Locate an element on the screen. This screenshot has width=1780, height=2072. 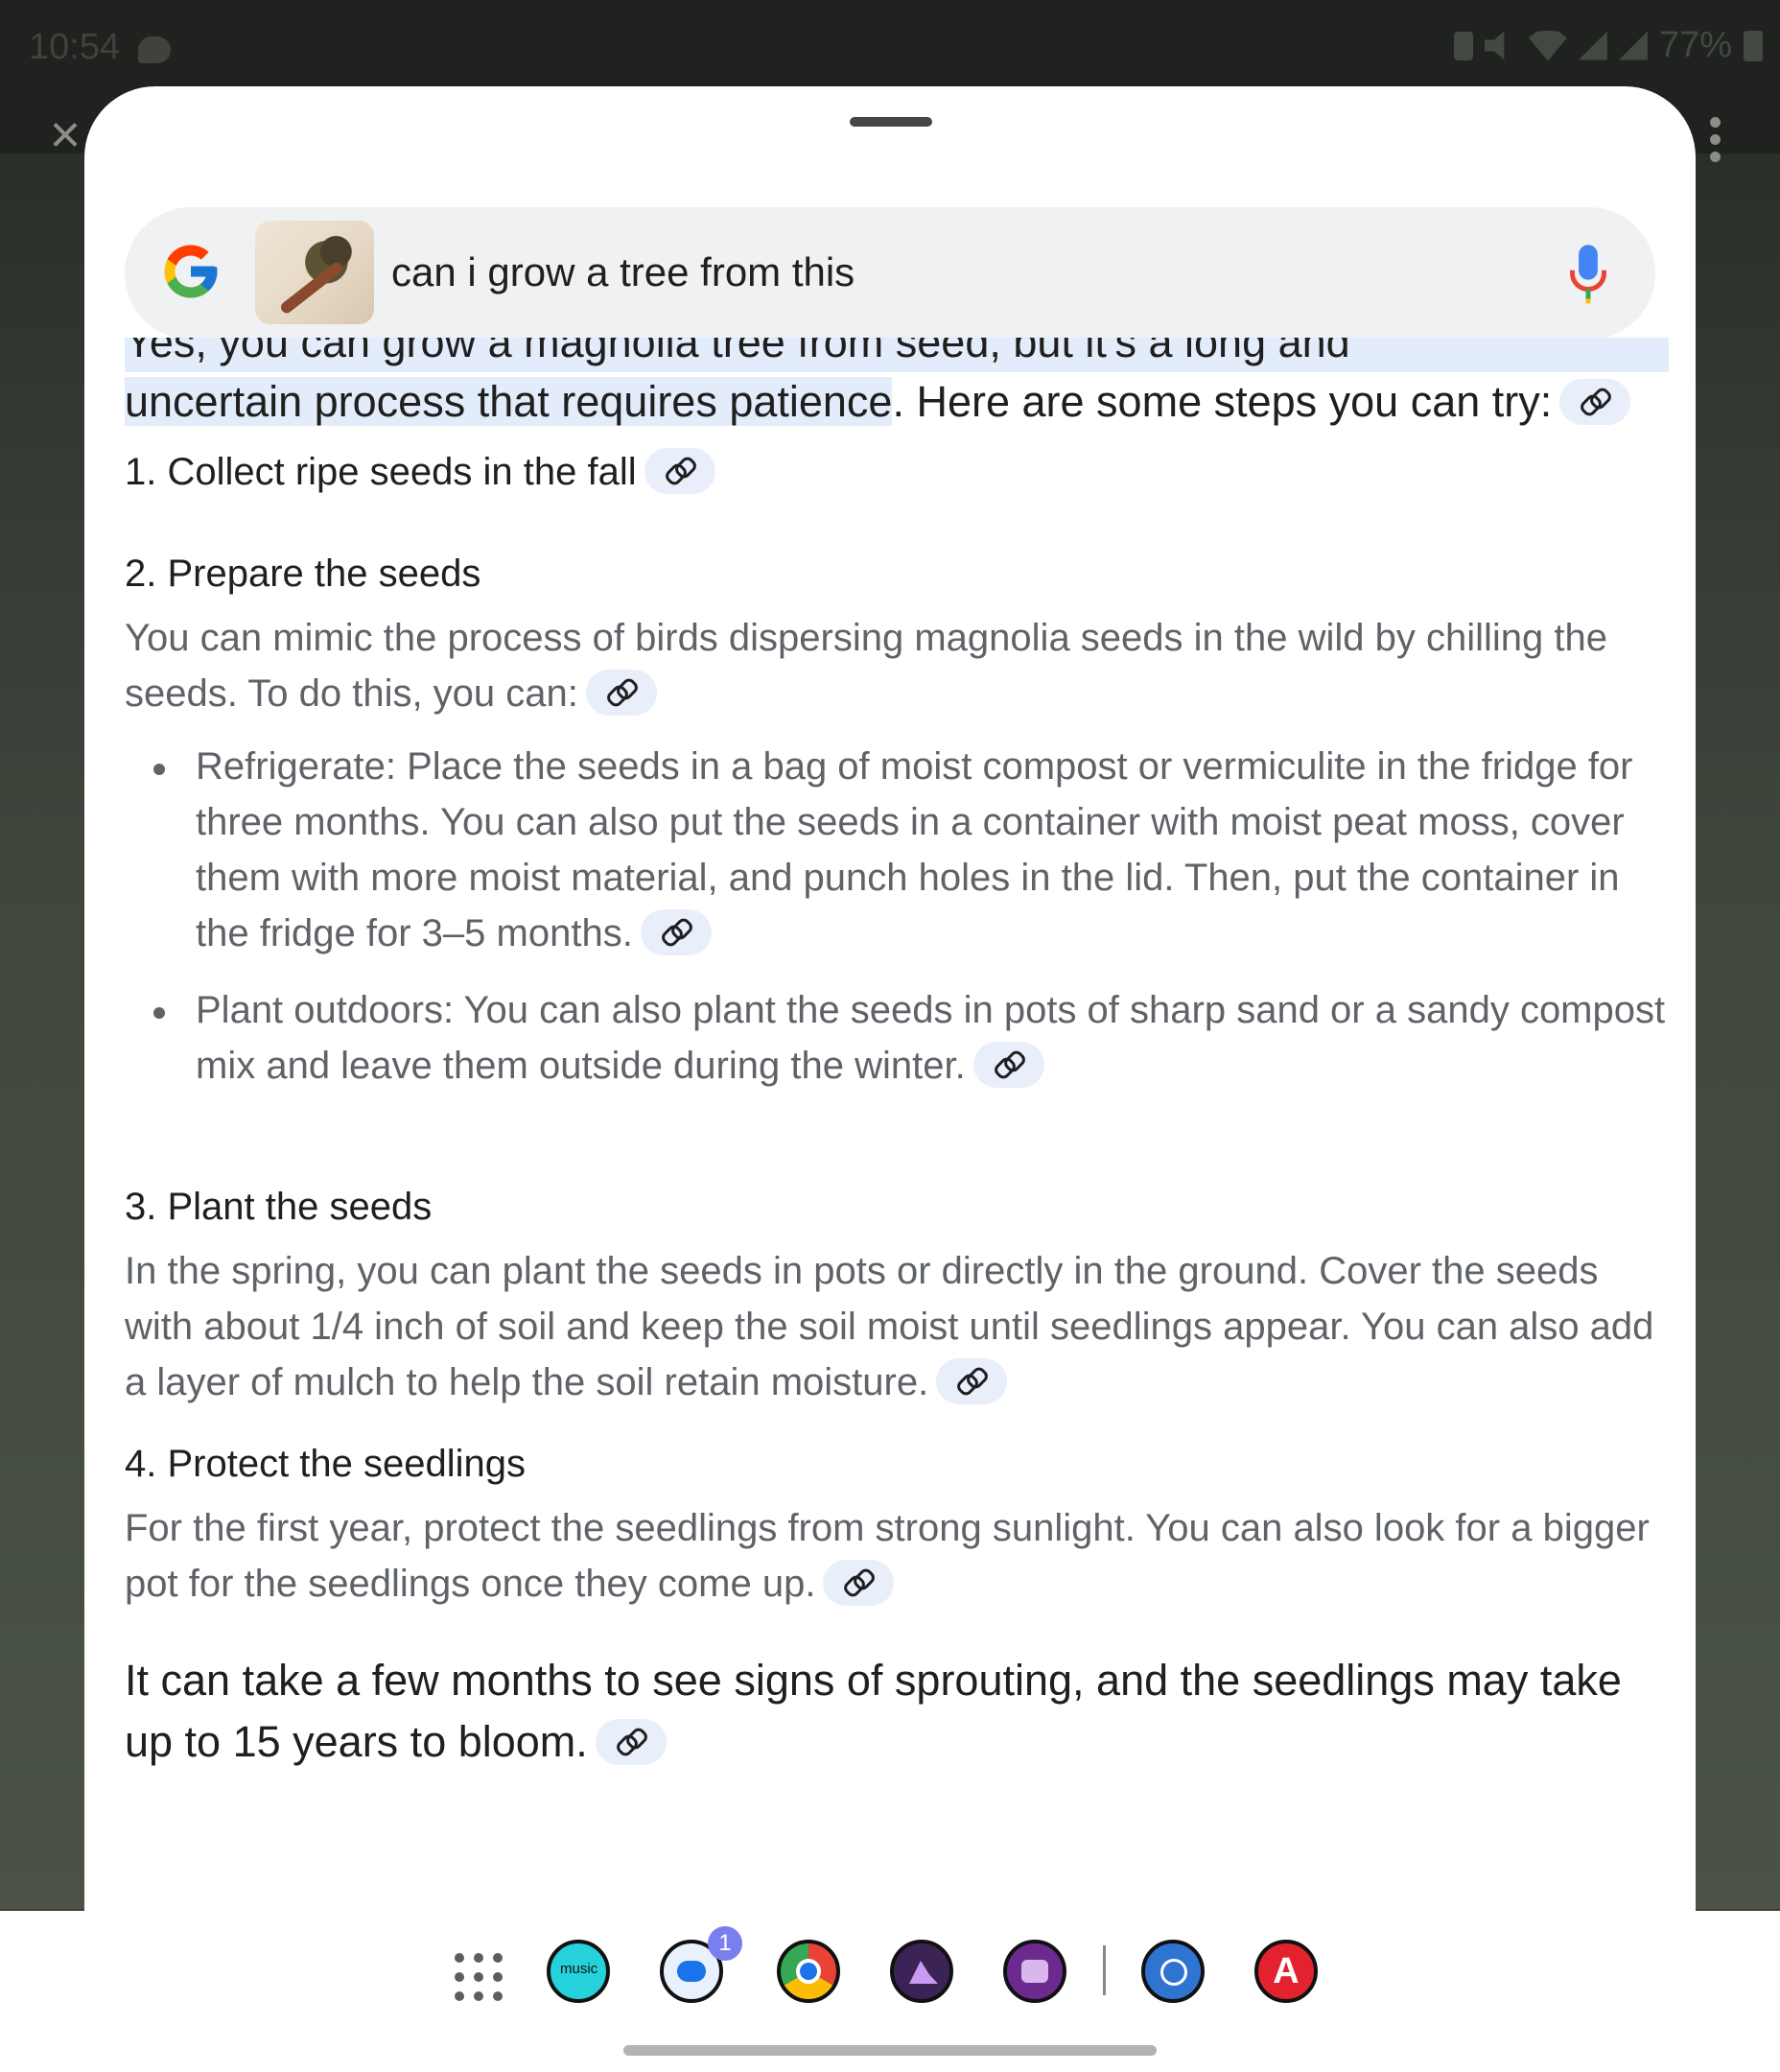
taskbar-divider is located at coordinates (1104, 1970).